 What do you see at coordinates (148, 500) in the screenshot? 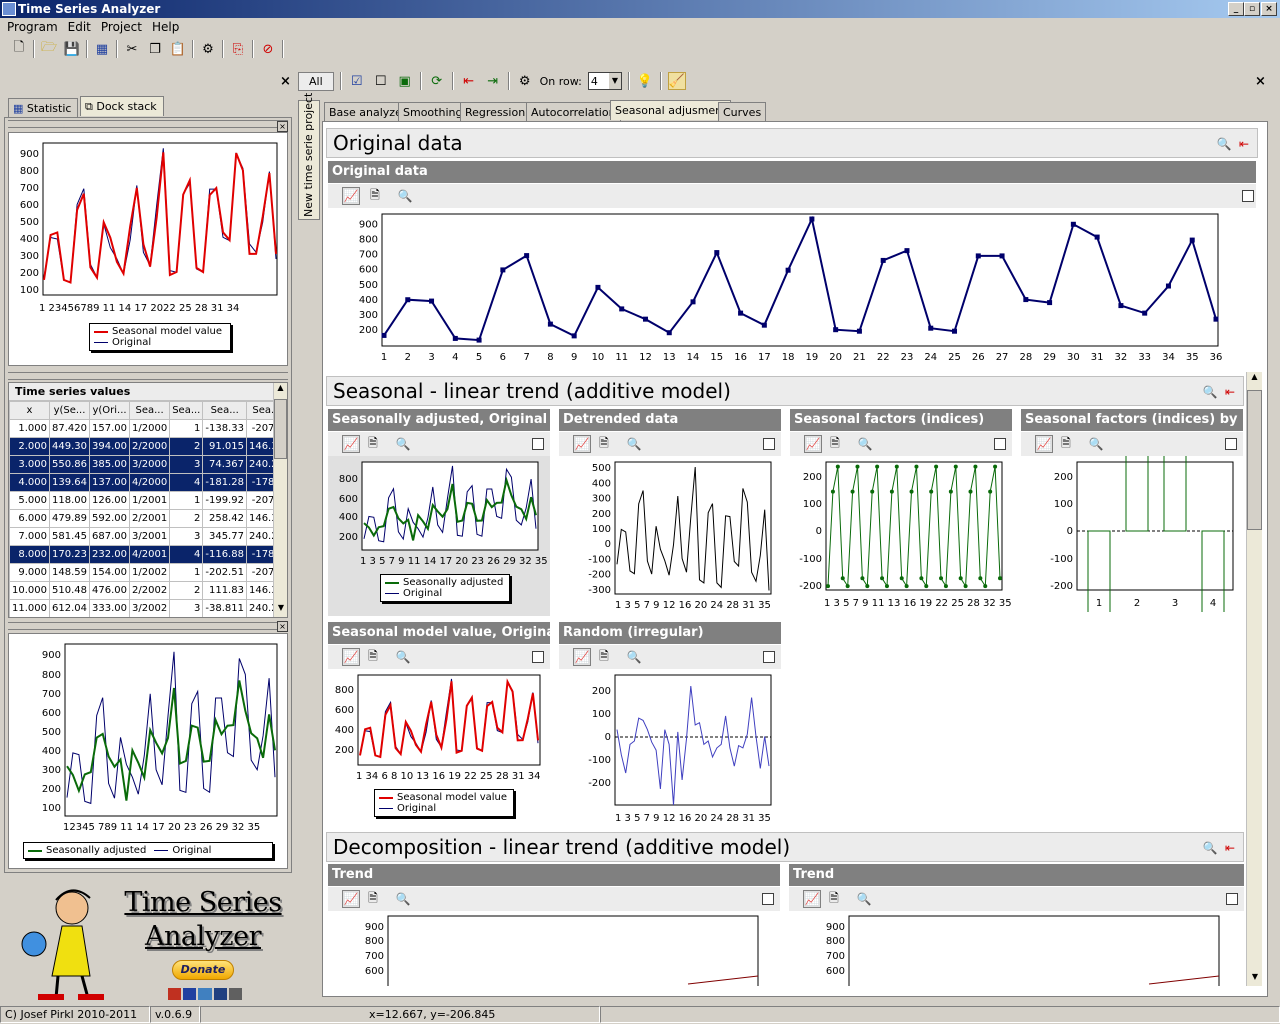
I see `table-row: 5.000 118.00 126.00 1/2001 1 -199.92 -207.9` at bounding box center [148, 500].